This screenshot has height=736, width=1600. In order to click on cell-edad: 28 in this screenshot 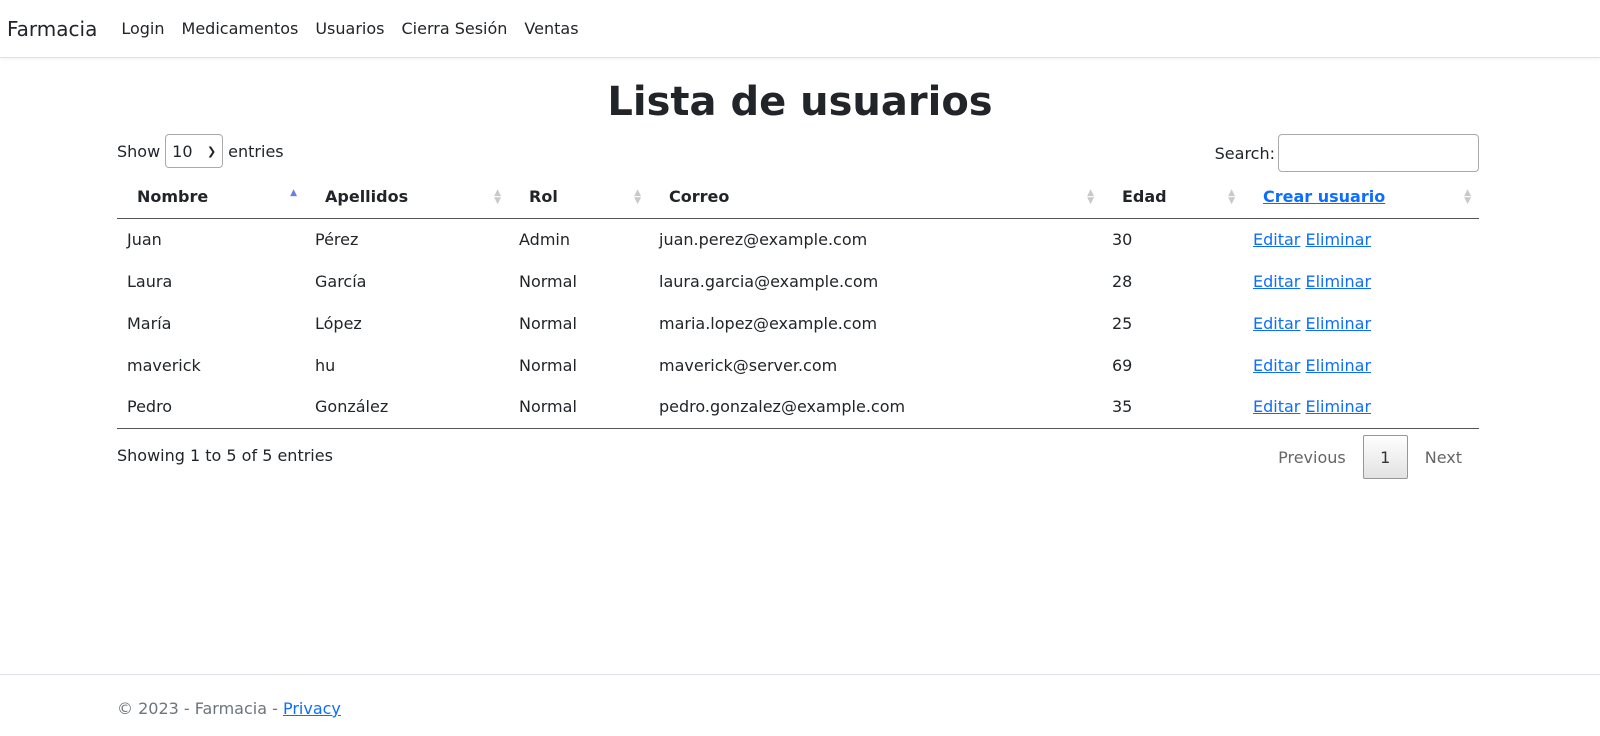, I will do `click(1122, 281)`.